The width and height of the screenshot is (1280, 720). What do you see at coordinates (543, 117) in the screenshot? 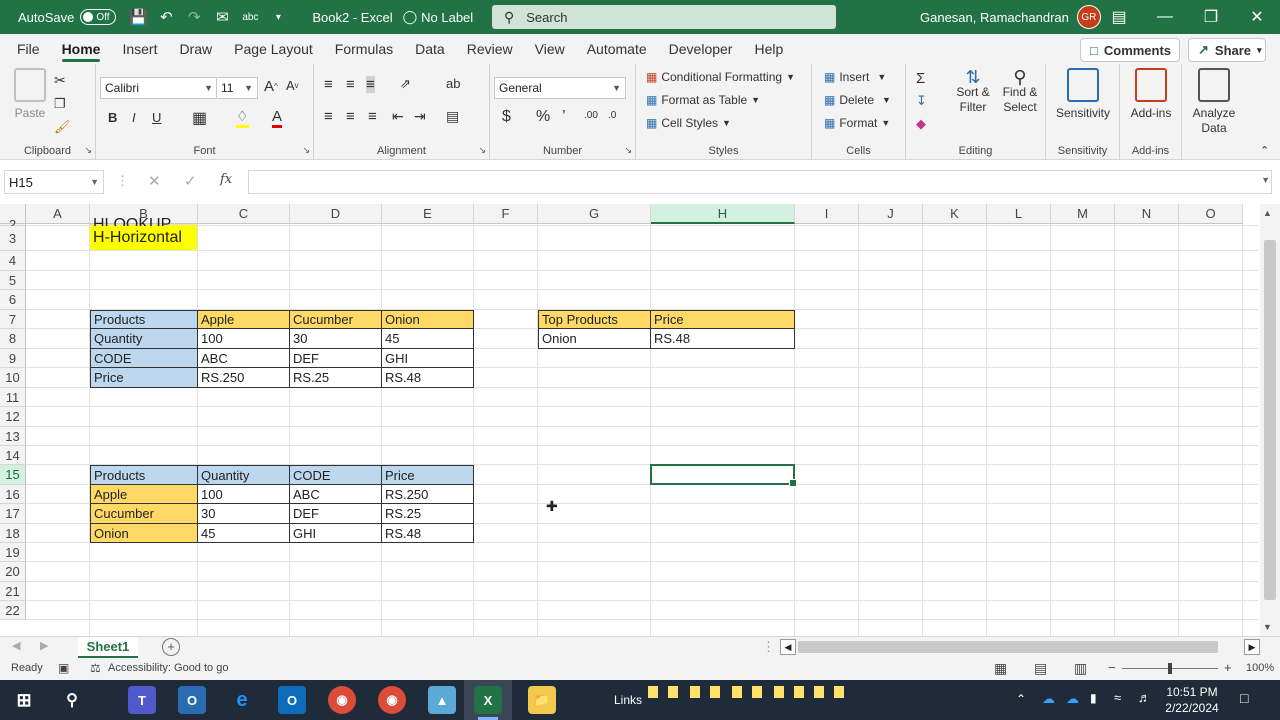
I see `percent-icon: %` at bounding box center [543, 117].